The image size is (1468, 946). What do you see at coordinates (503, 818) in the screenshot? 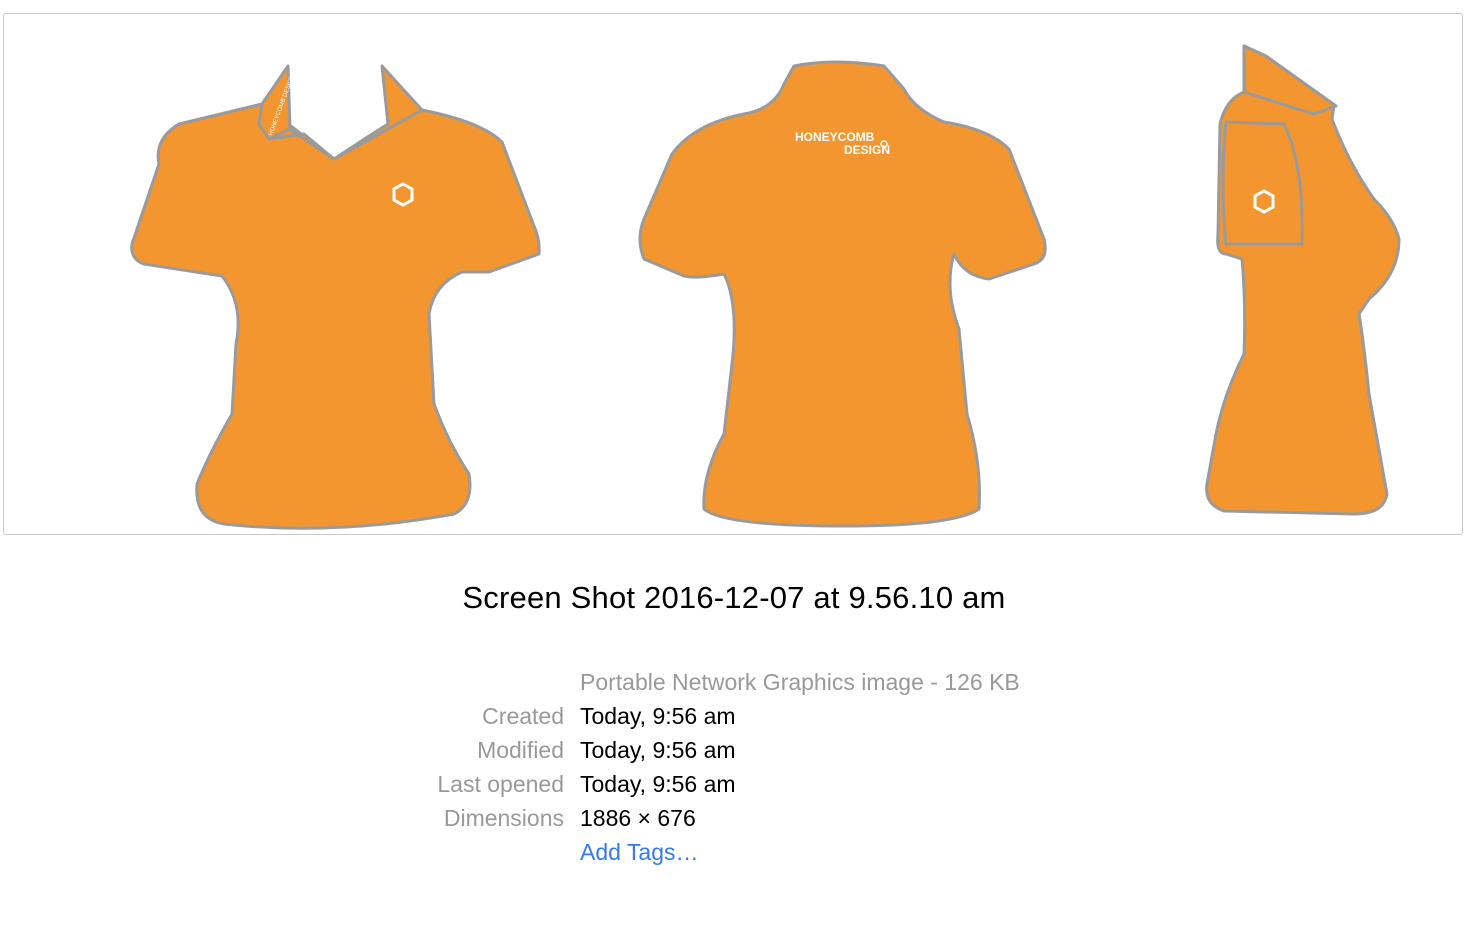
I see `dimensions-label: Dimensions` at bounding box center [503, 818].